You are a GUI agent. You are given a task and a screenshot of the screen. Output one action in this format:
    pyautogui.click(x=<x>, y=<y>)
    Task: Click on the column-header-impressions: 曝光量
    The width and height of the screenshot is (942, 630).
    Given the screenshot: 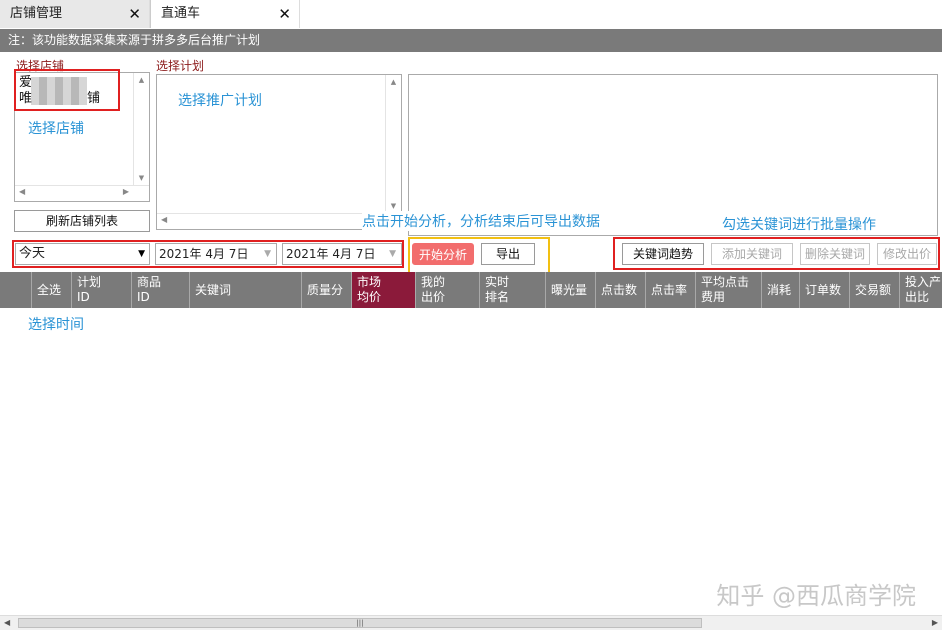 What is the action you would take?
    pyautogui.click(x=571, y=290)
    